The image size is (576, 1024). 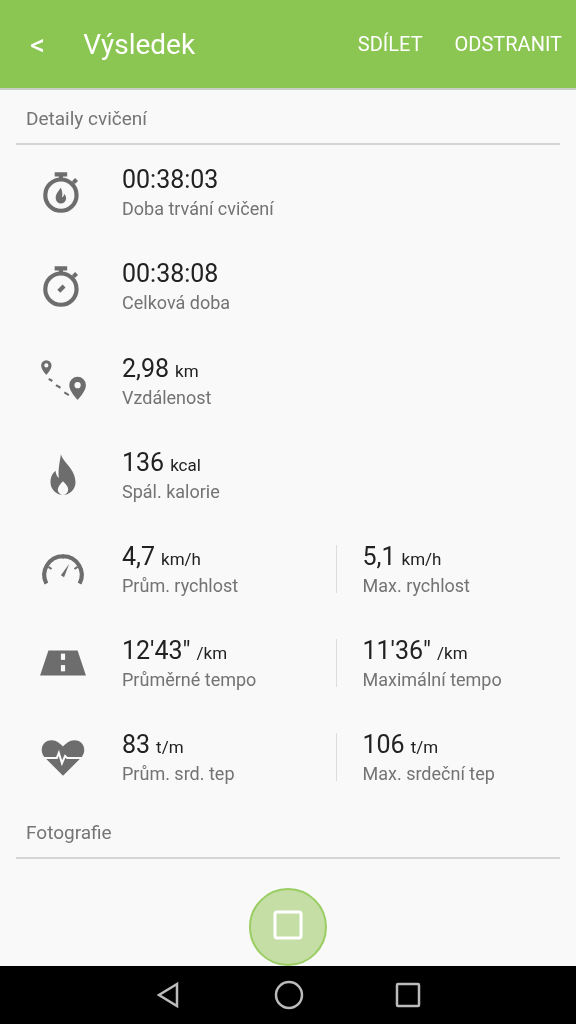 I want to click on stat-unit: km, so click(x=187, y=370).